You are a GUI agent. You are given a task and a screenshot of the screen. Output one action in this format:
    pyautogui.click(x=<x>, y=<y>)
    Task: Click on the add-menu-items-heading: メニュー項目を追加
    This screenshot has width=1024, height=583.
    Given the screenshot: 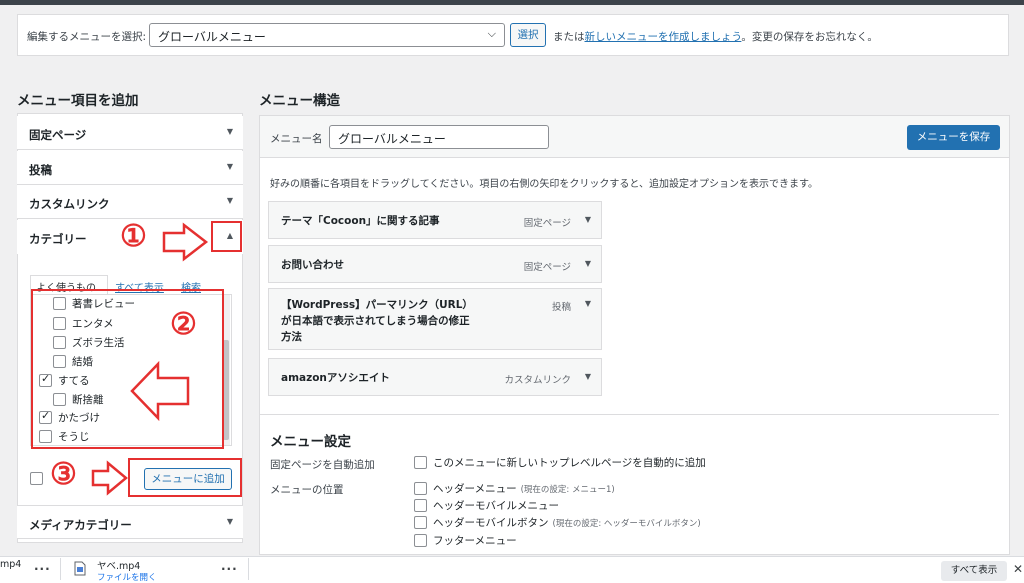 What is the action you would take?
    pyautogui.click(x=78, y=101)
    